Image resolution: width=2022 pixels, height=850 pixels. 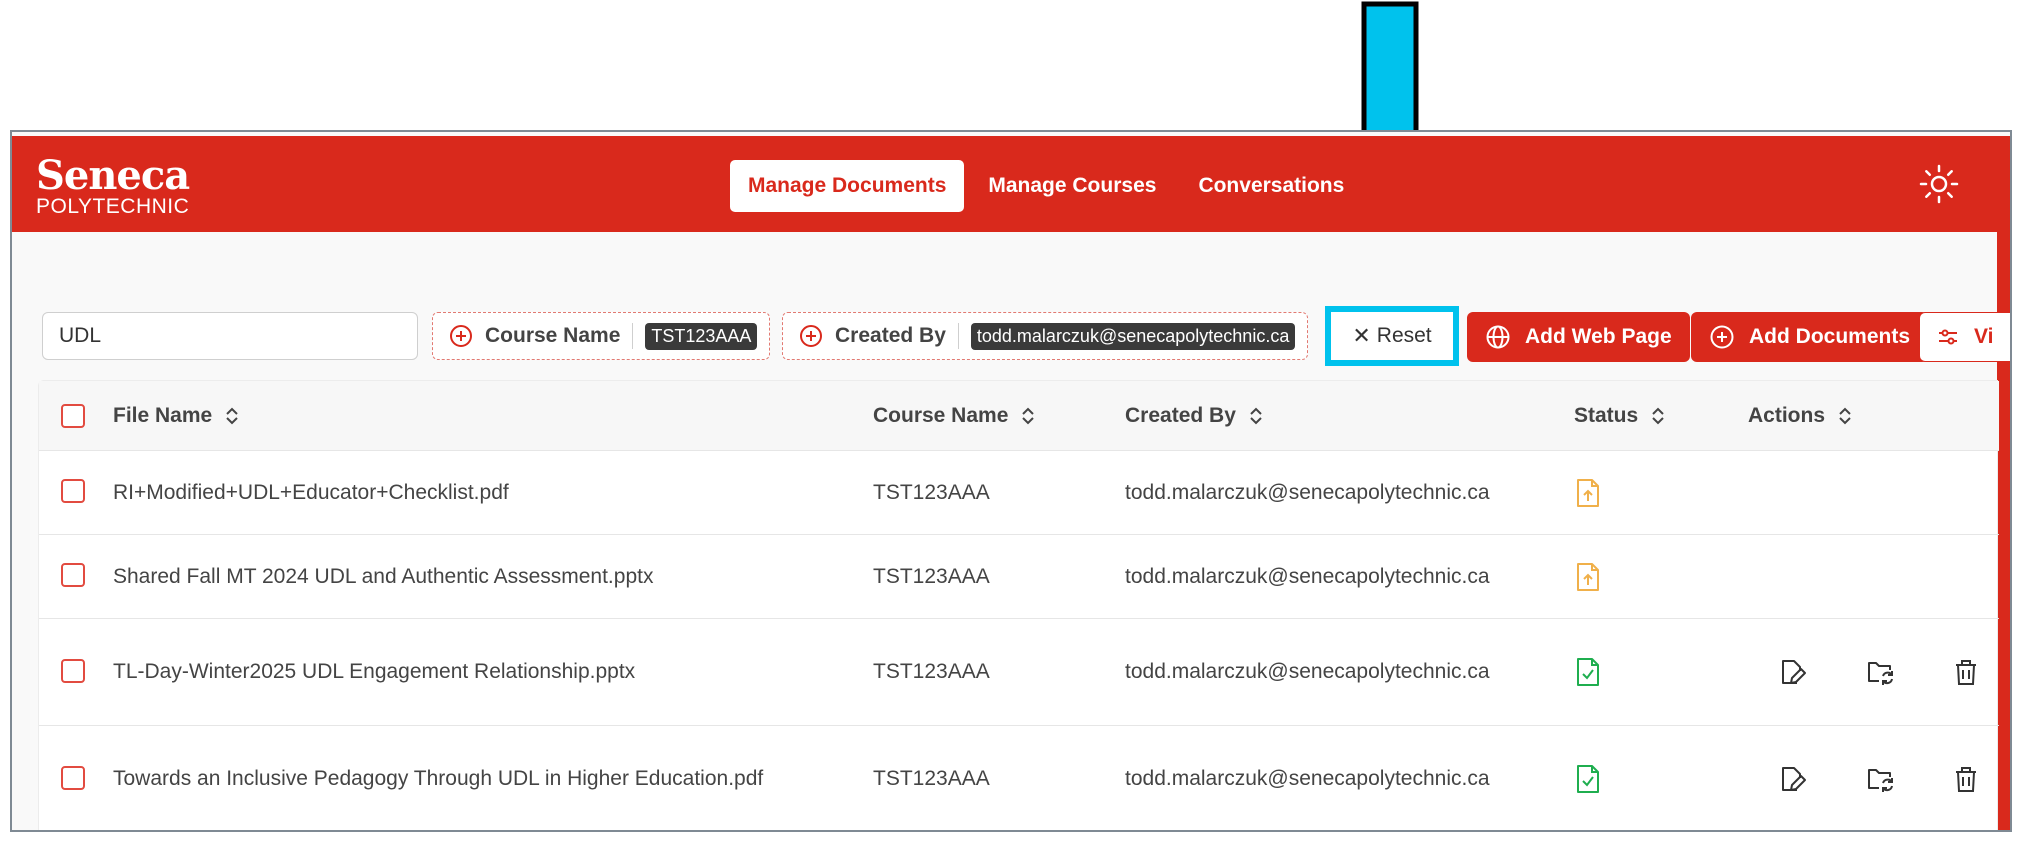 I want to click on nav-conversations: Conversations, so click(x=1271, y=186).